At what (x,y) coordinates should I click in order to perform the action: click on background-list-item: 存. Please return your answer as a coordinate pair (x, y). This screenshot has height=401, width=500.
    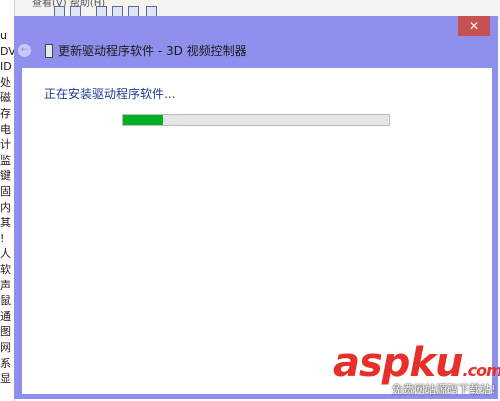
    Looking at the image, I should click on (7, 114).